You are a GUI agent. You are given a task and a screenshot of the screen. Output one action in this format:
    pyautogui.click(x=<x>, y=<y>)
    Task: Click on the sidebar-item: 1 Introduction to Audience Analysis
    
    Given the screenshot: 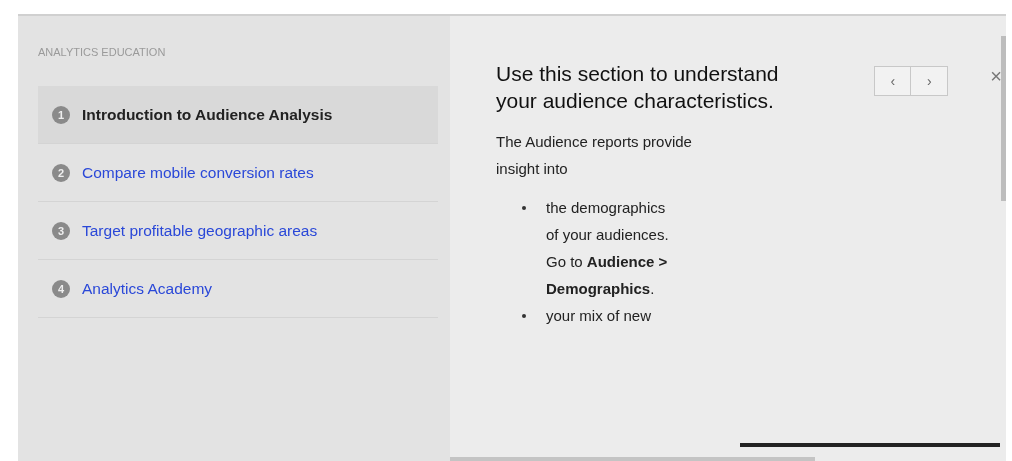 What is the action you would take?
    pyautogui.click(x=238, y=115)
    